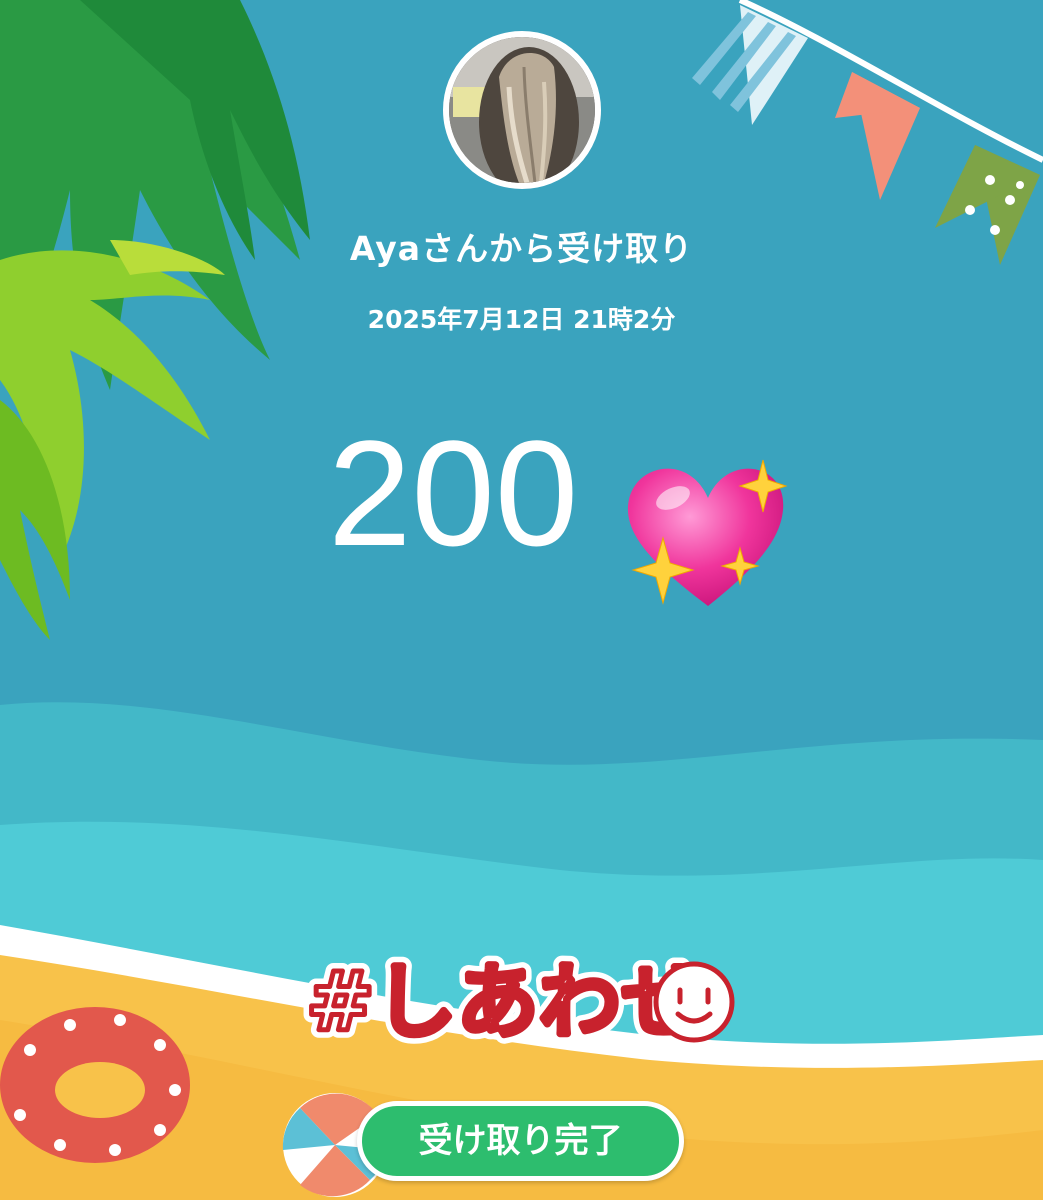  What do you see at coordinates (520, 1141) in the screenshot?
I see `receive-complete-button: 受け取り完了` at bounding box center [520, 1141].